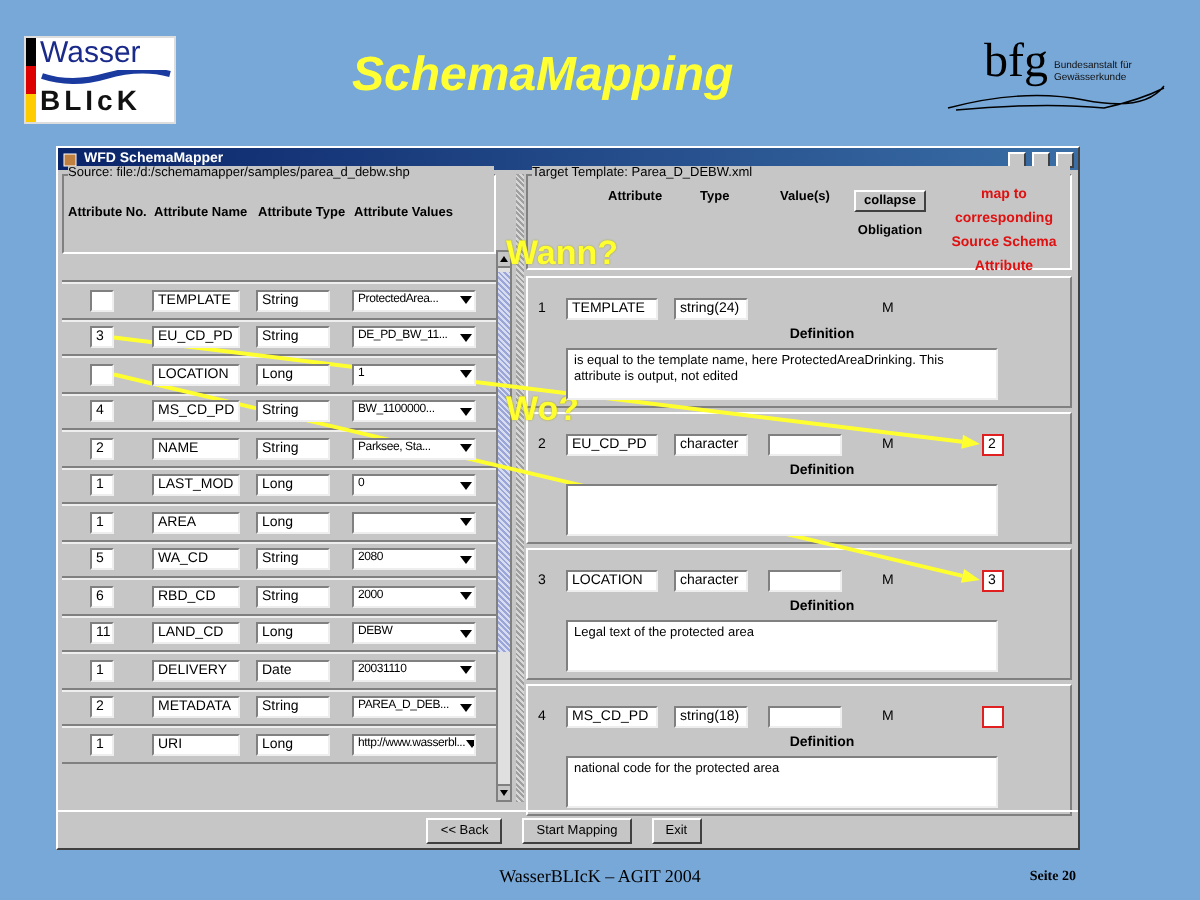 The width and height of the screenshot is (1200, 900). I want to click on annotation-label: Wann?, so click(562, 254).